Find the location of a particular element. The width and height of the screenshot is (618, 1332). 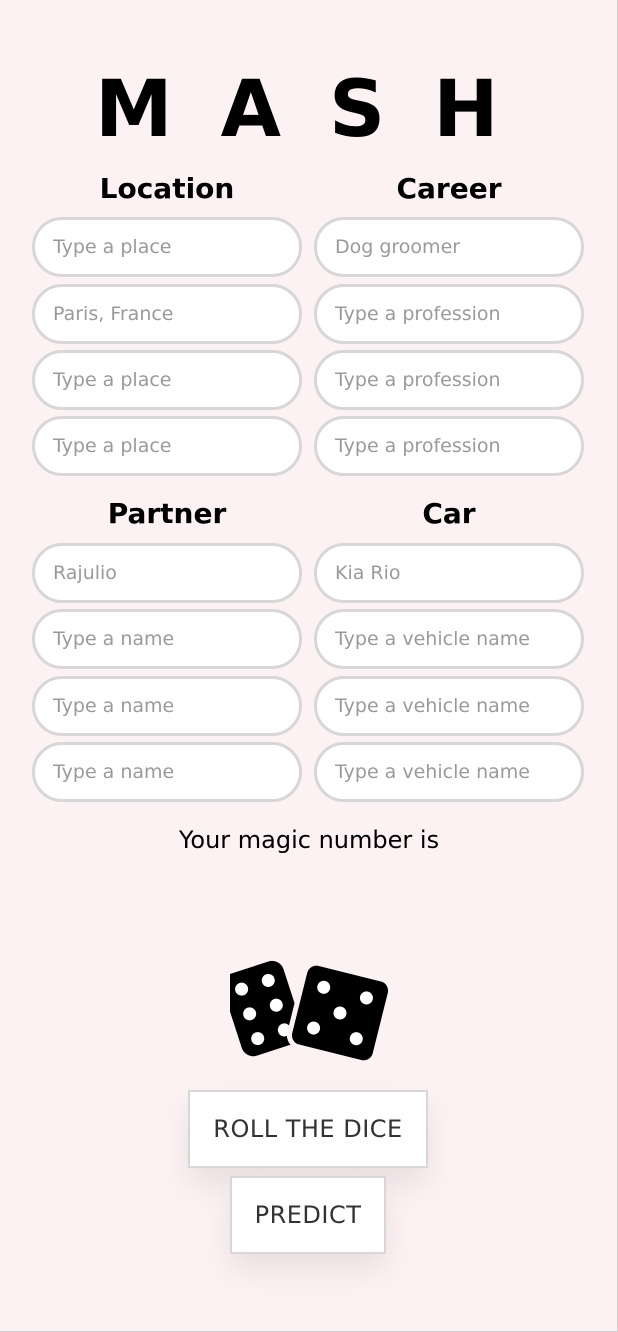

roll-dice-button: ROLL THE DICE is located at coordinates (308, 1129).